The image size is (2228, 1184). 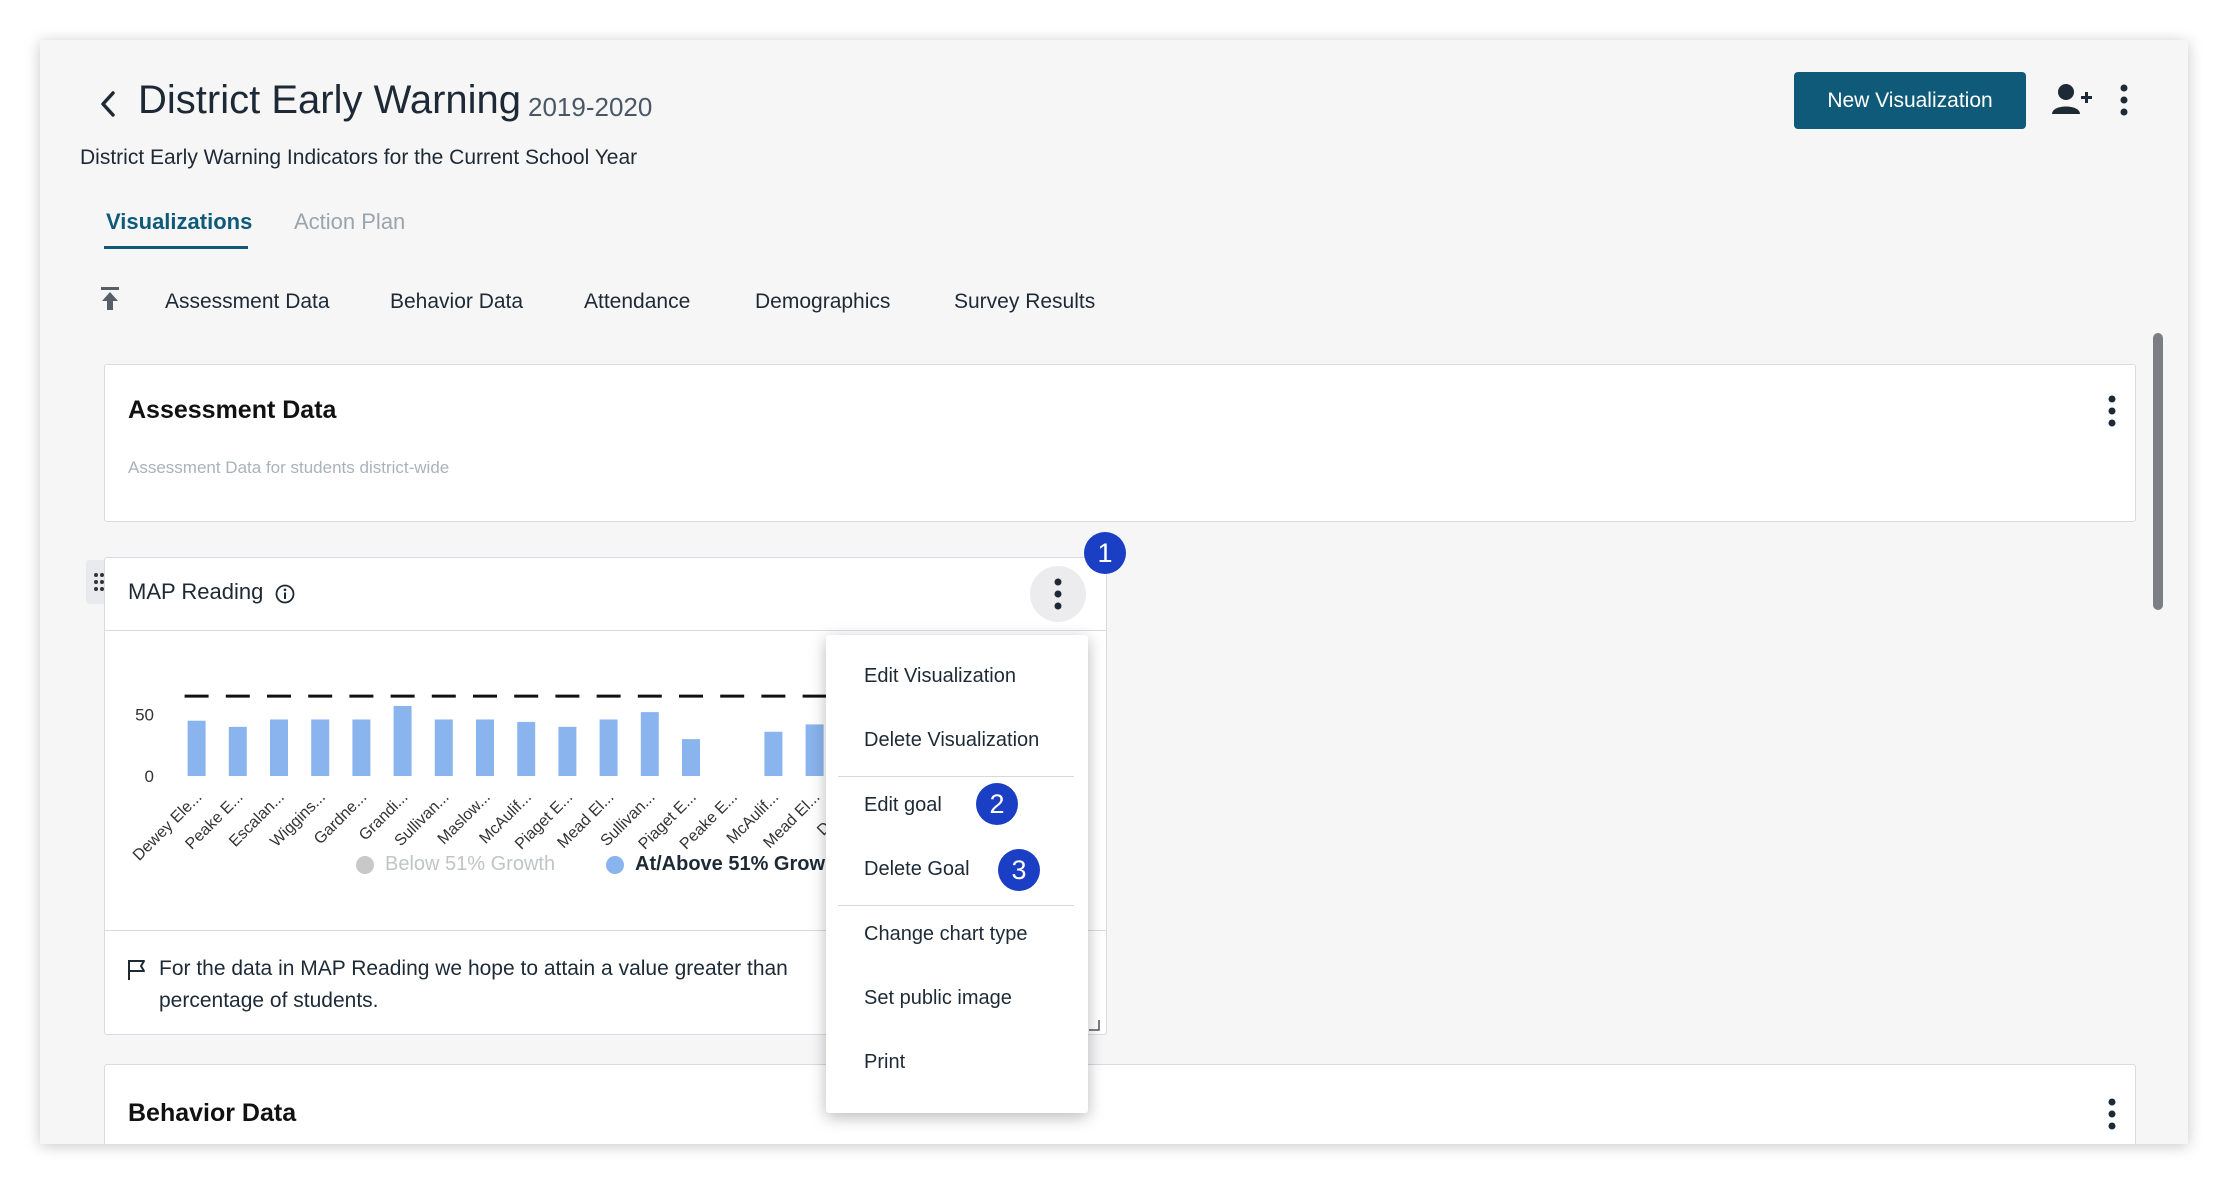 I want to click on page-title: District Early Warning, so click(x=330, y=100).